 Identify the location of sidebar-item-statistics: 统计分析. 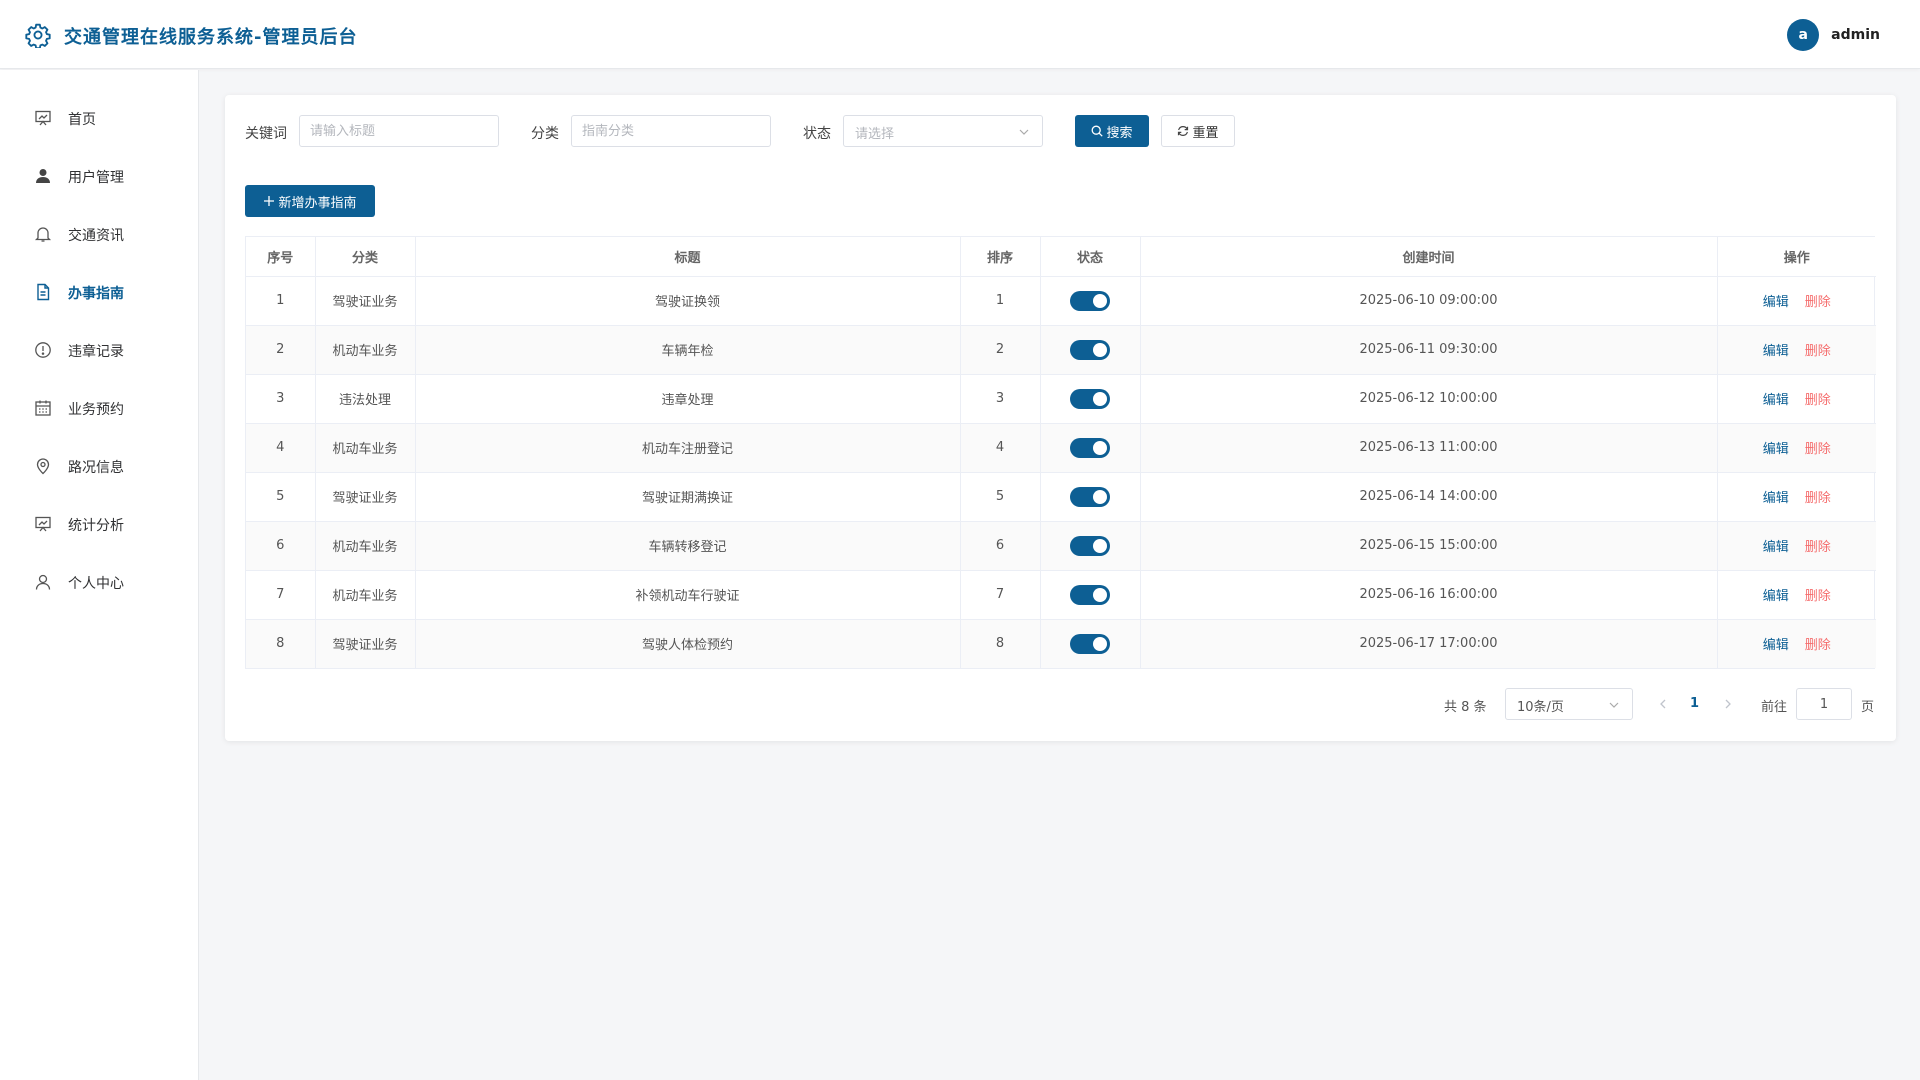
(99, 524).